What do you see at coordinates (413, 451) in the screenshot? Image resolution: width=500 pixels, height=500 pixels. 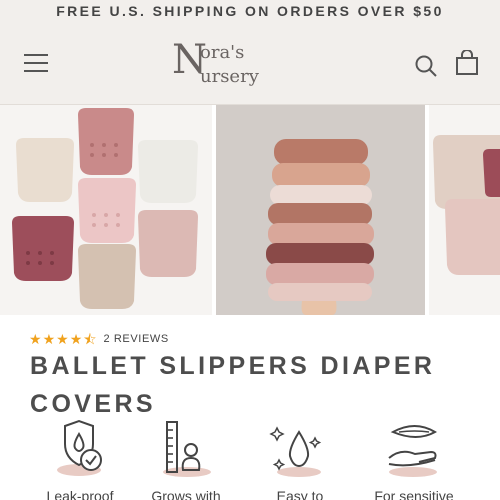 I see `hand-leaf-icon` at bounding box center [413, 451].